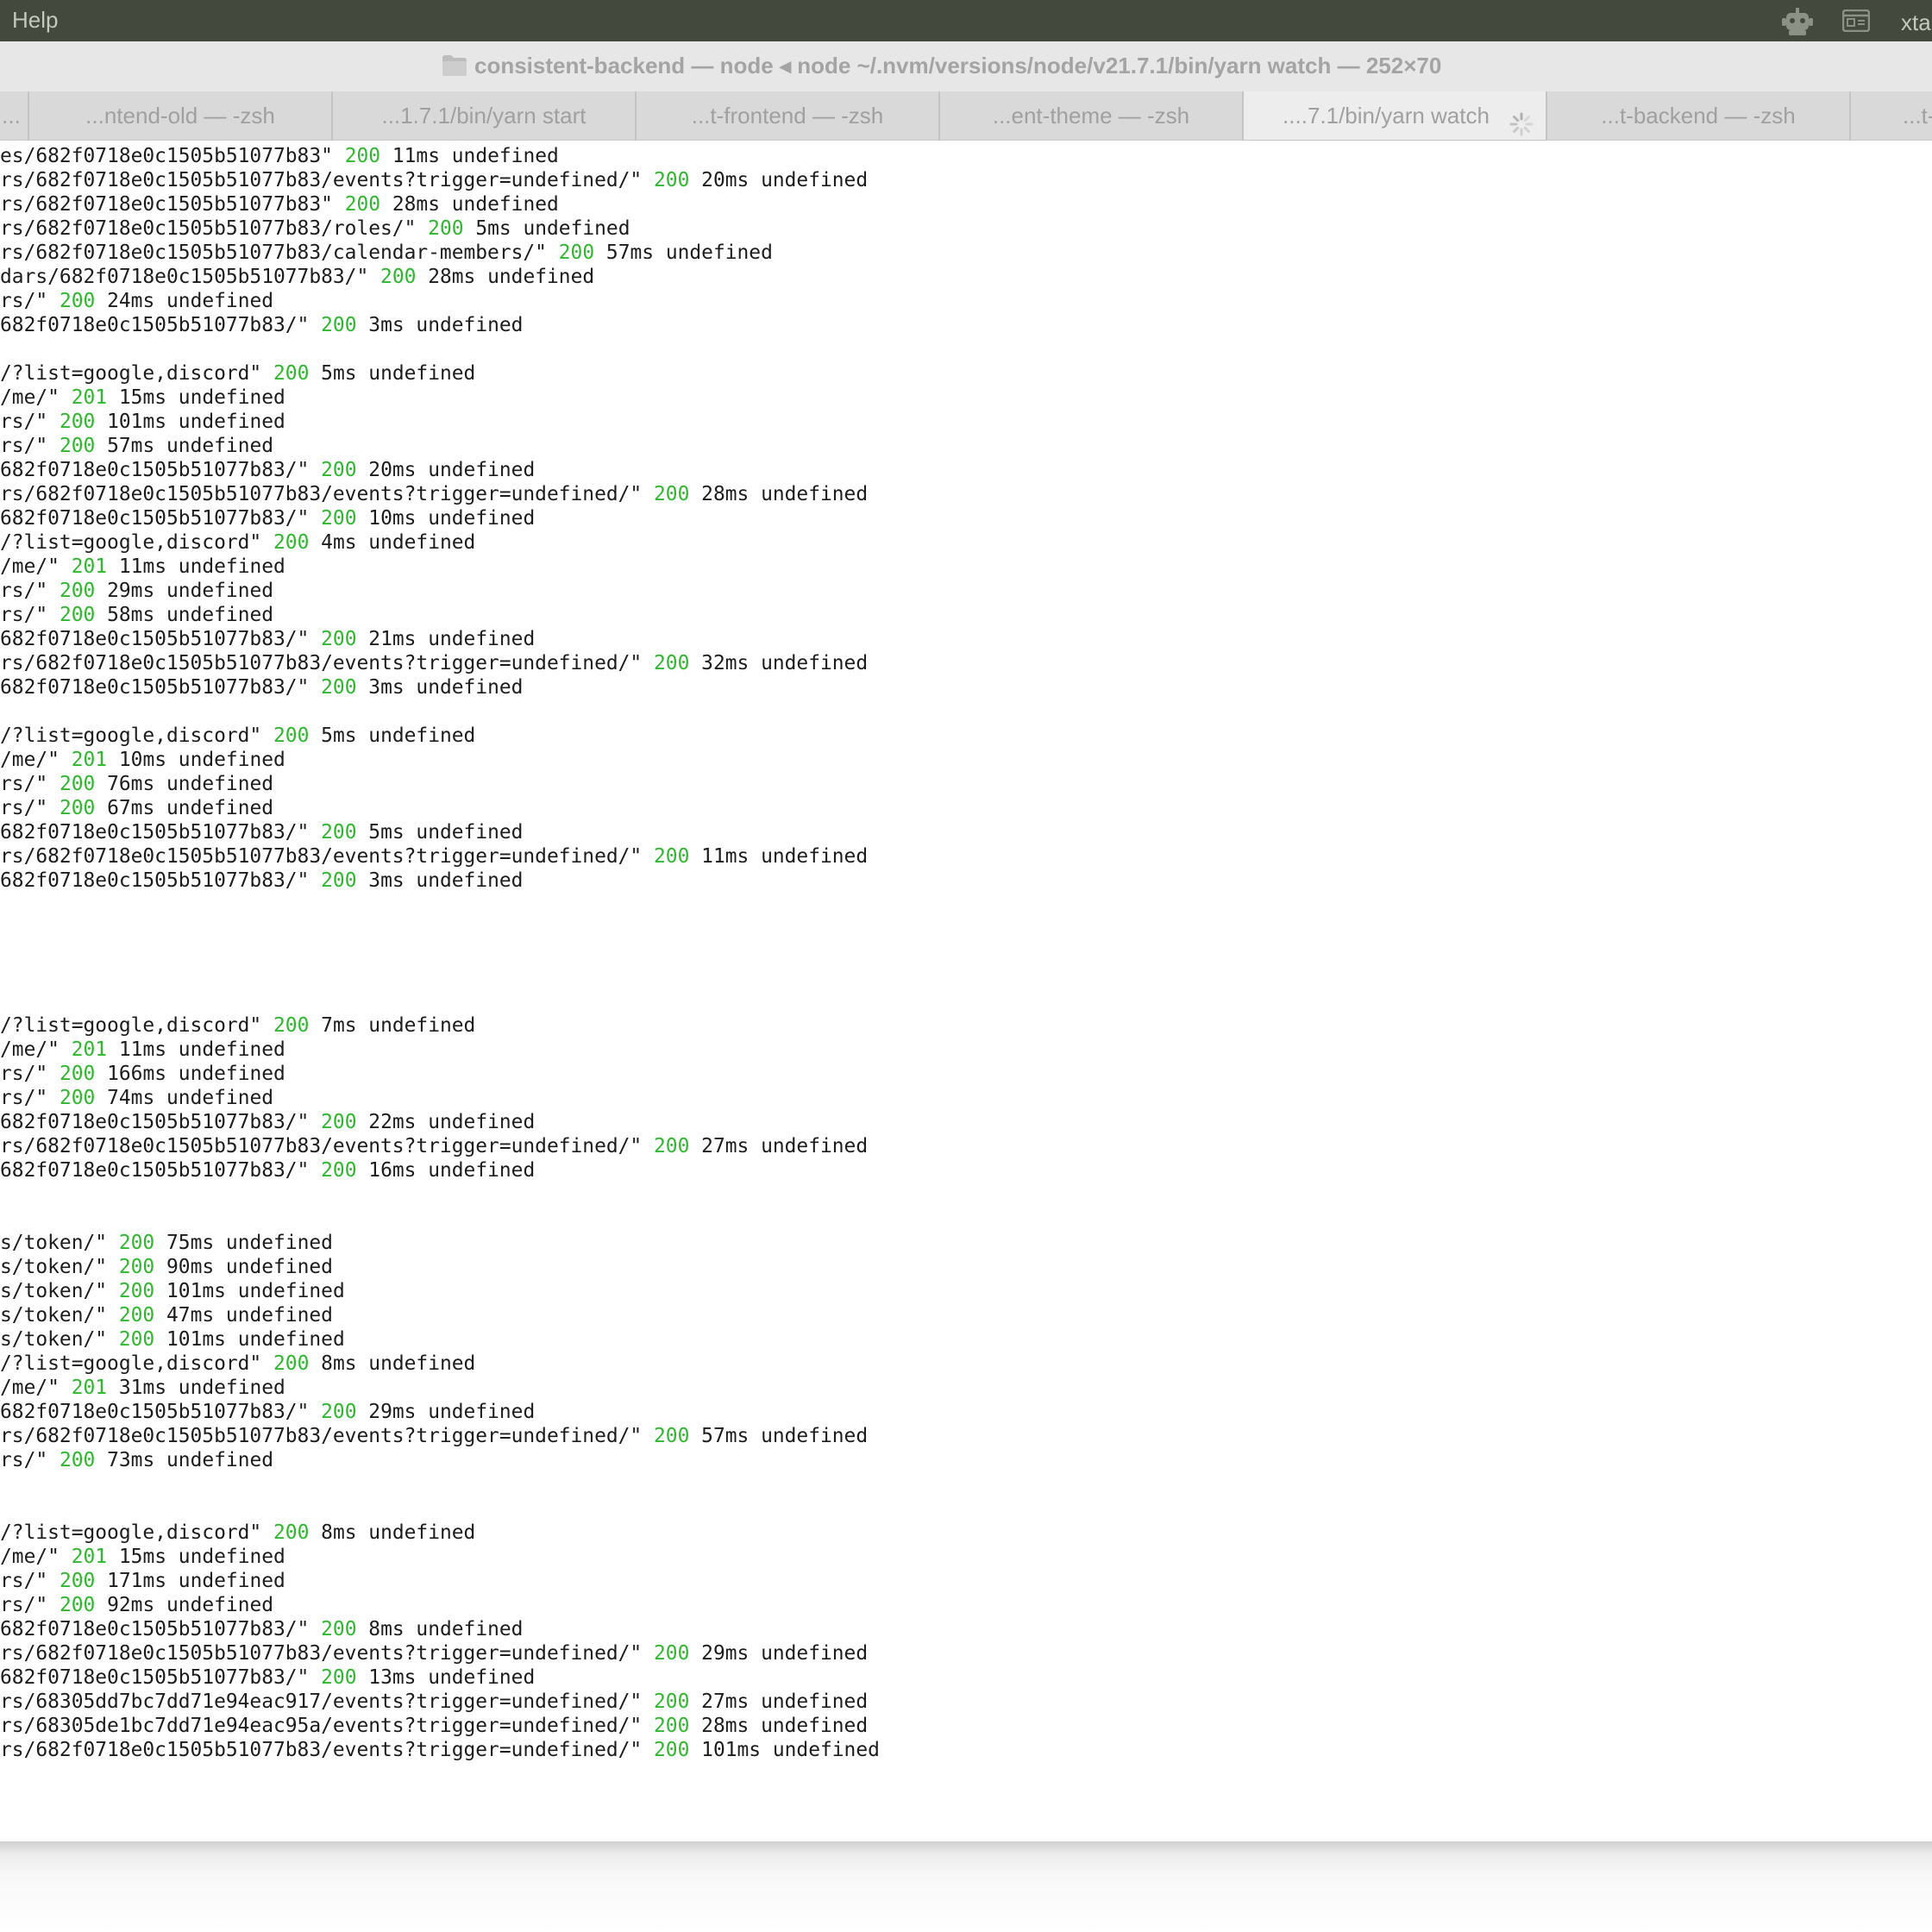 Image resolution: width=1932 pixels, height=1932 pixels. I want to click on log-line: s/token/" 200 90ms undefined, so click(166, 1267).